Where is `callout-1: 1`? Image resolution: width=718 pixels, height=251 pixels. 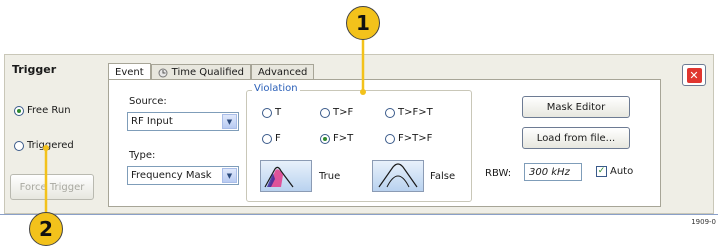
callout-1: 1 is located at coordinates (363, 23).